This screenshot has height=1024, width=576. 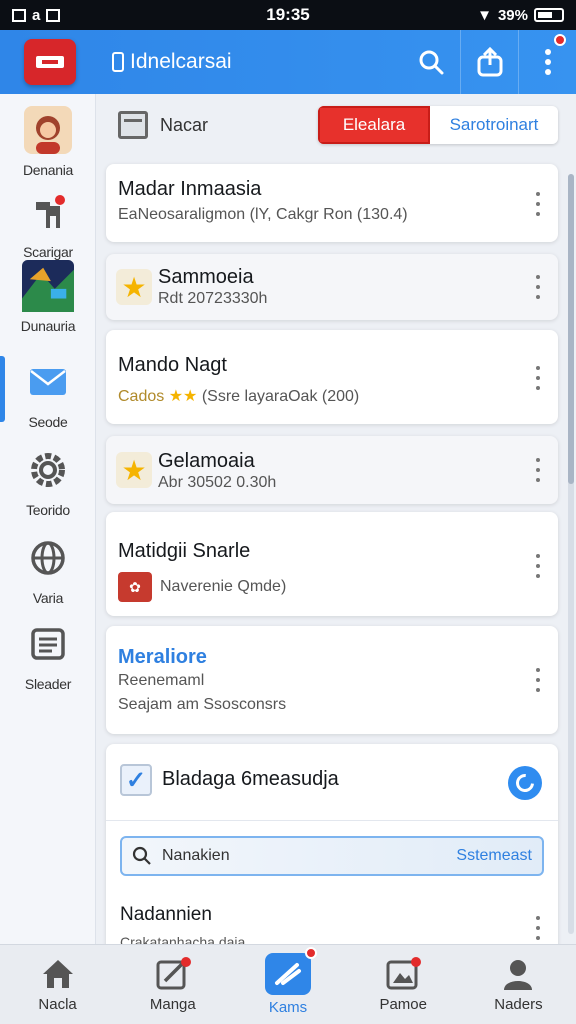 I want to click on segmented-control: Elealara Sarotroinart, so click(x=438, y=125).